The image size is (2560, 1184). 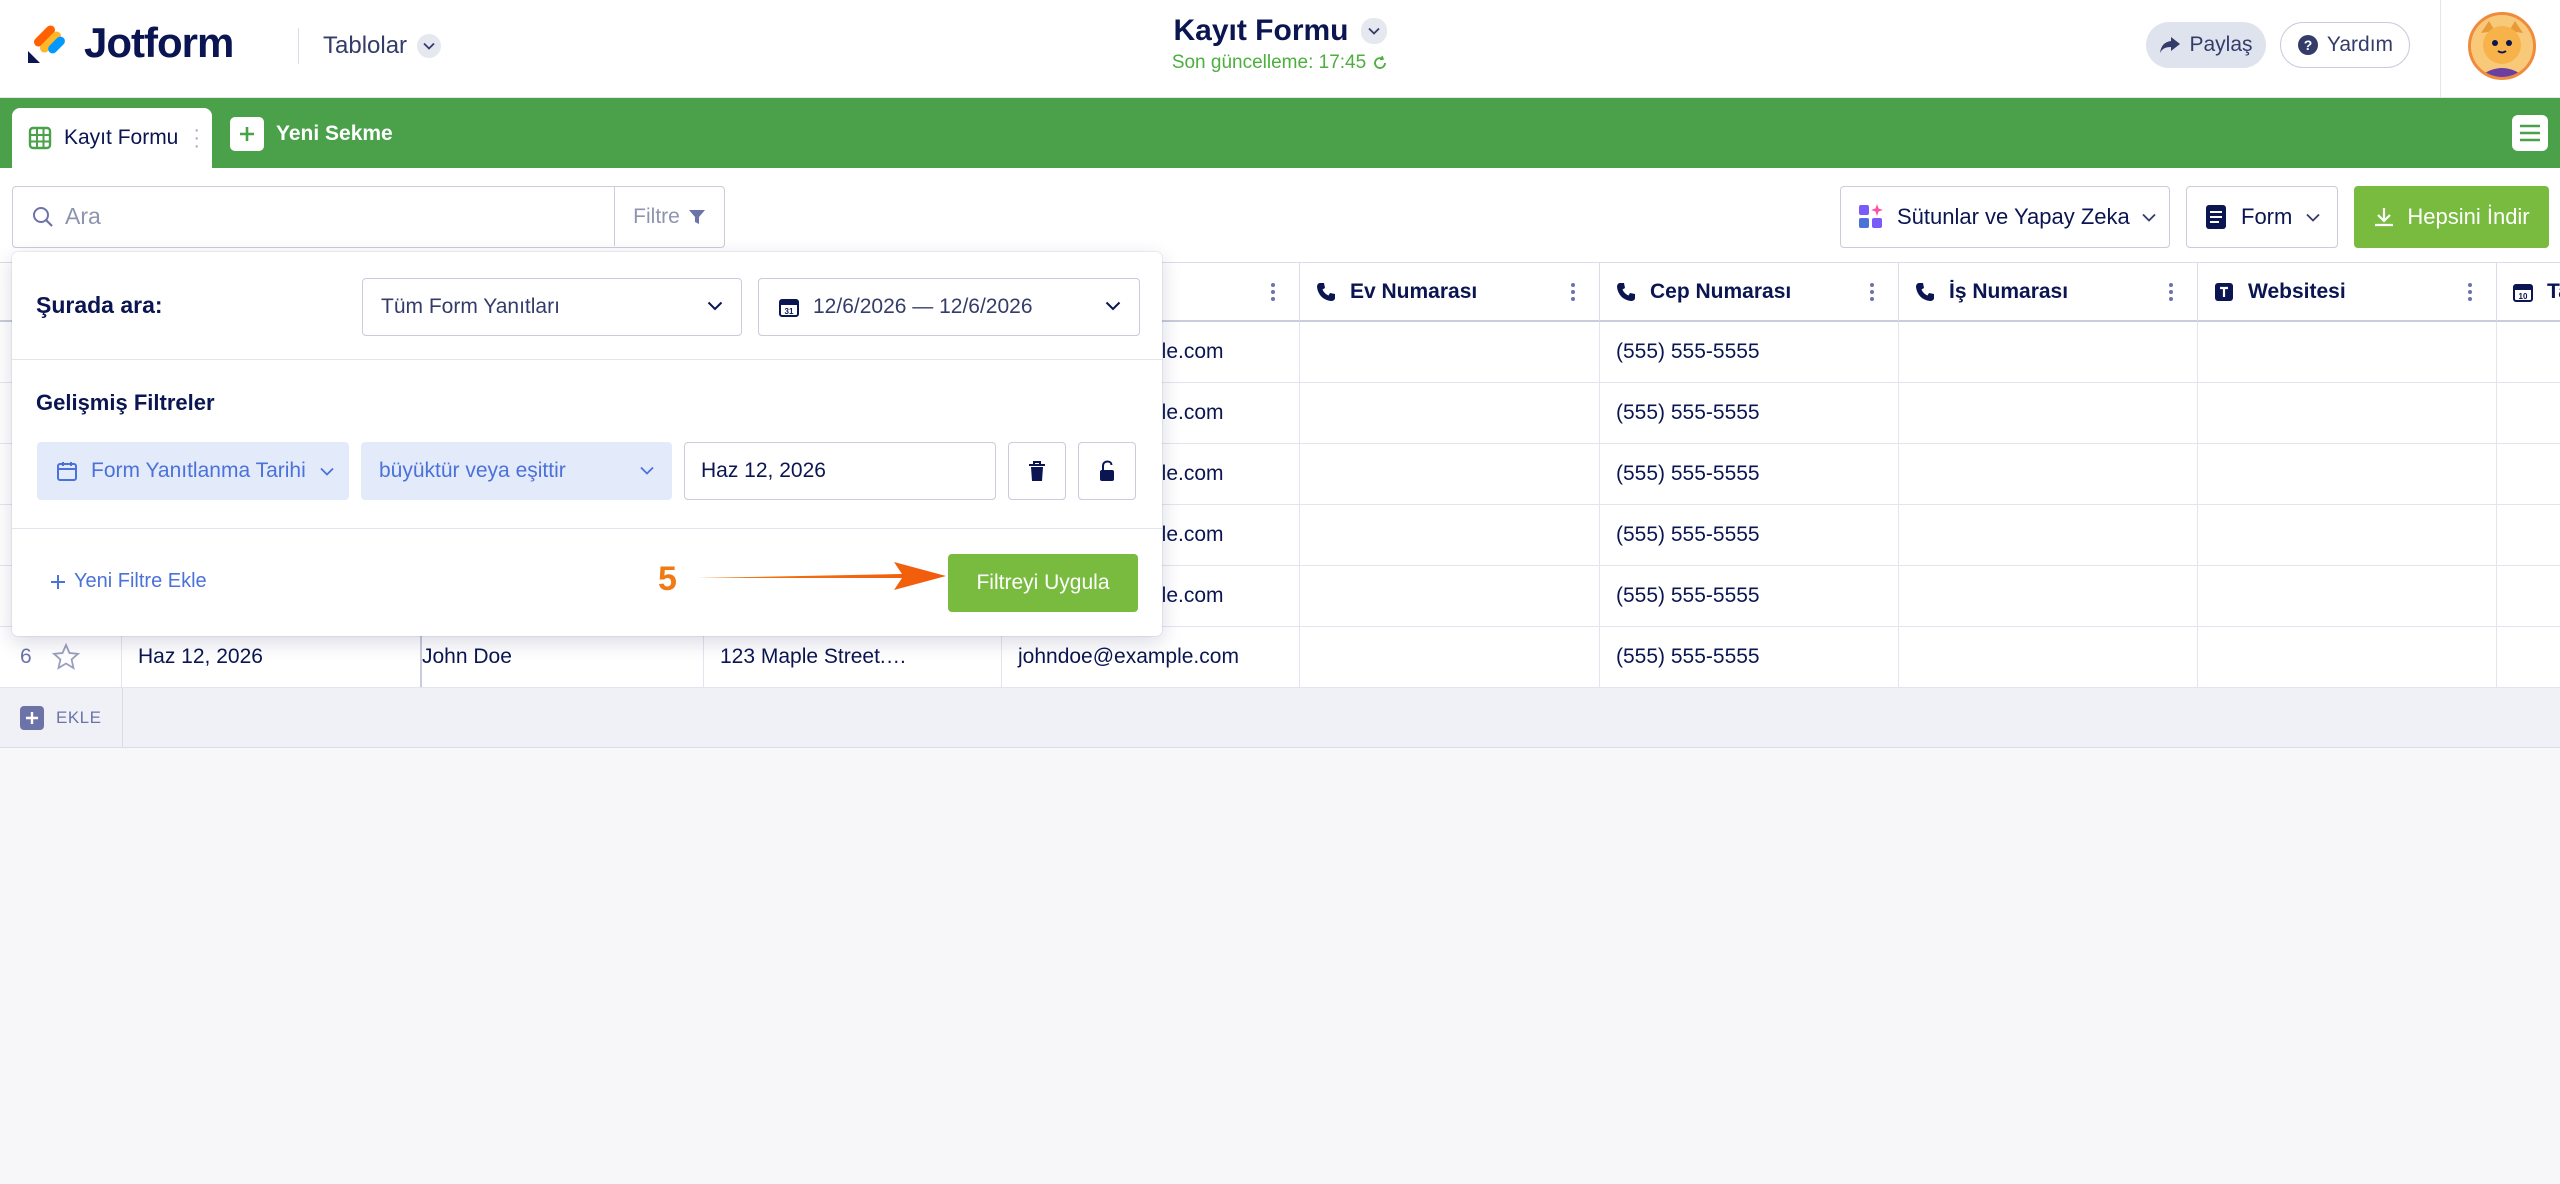 What do you see at coordinates (99, 305) in the screenshot?
I see `search-in-label: Şurada ara:` at bounding box center [99, 305].